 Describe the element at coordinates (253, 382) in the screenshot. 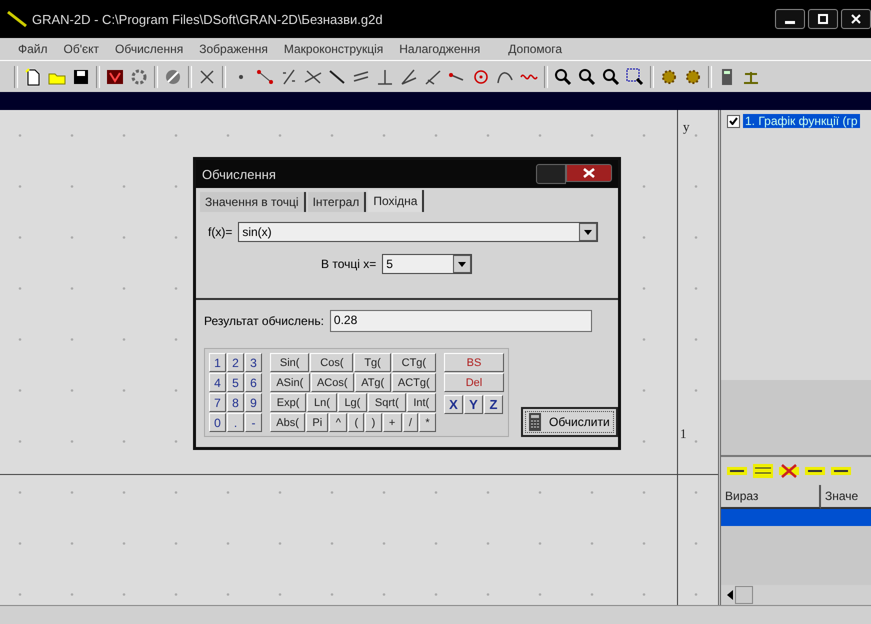

I see `digit-key: 6` at that location.